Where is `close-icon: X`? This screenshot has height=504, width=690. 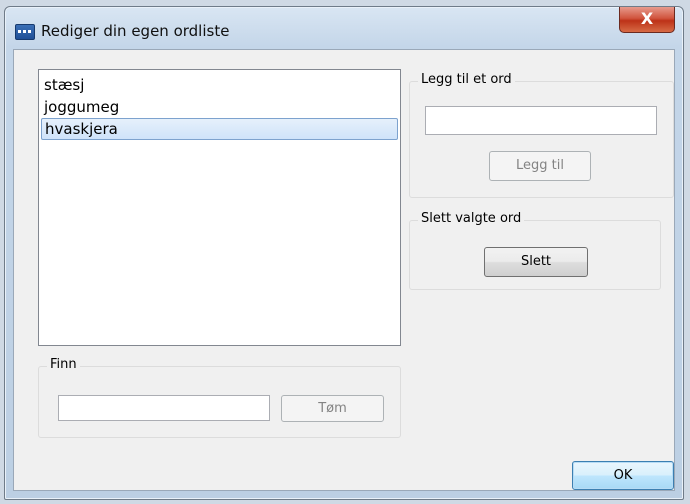 close-icon: X is located at coordinates (647, 18).